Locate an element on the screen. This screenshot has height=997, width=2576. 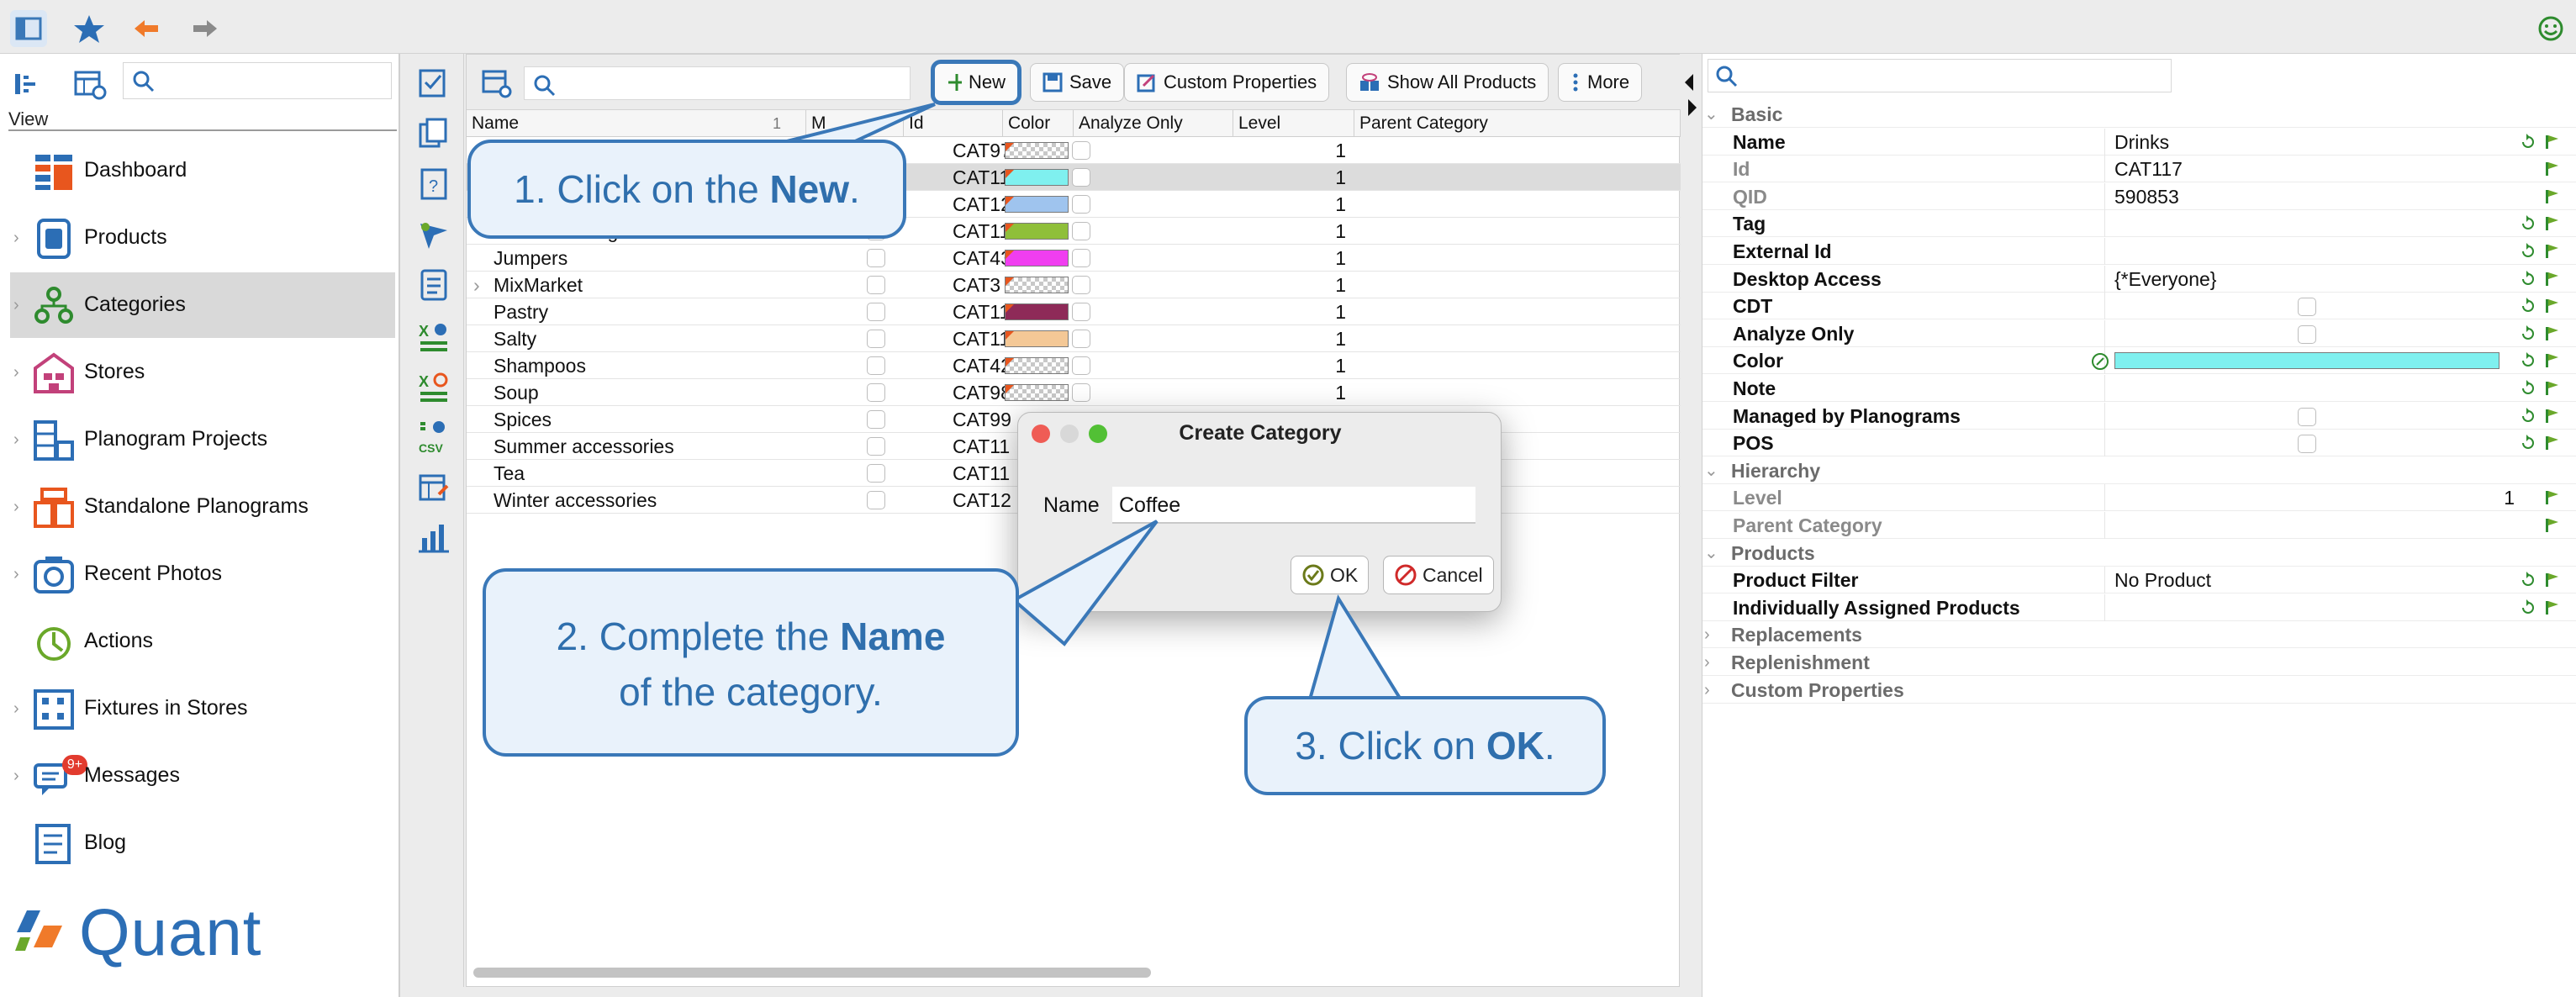
table-row: › MixMarket CAT3 1 is located at coordinates (1074, 285).